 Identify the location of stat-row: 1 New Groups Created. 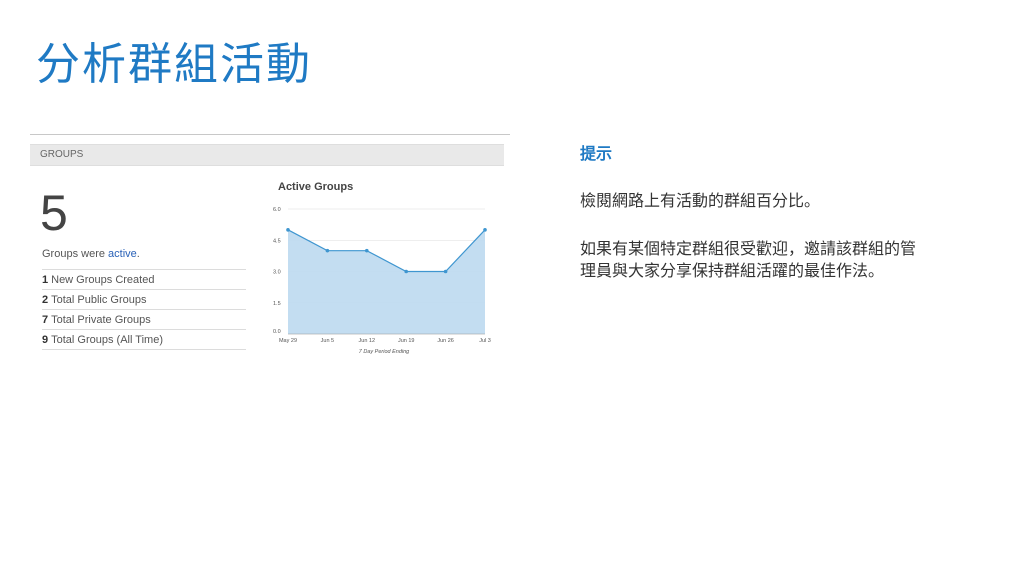
(144, 280).